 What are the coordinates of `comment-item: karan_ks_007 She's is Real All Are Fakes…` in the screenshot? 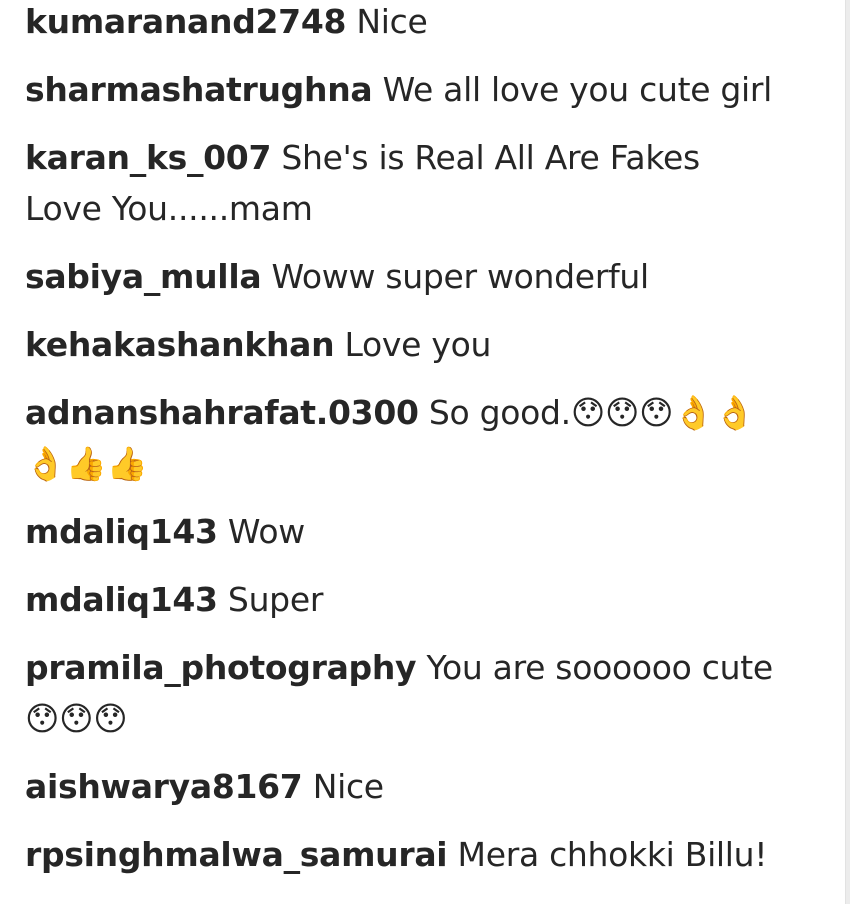 It's located at (405, 183).